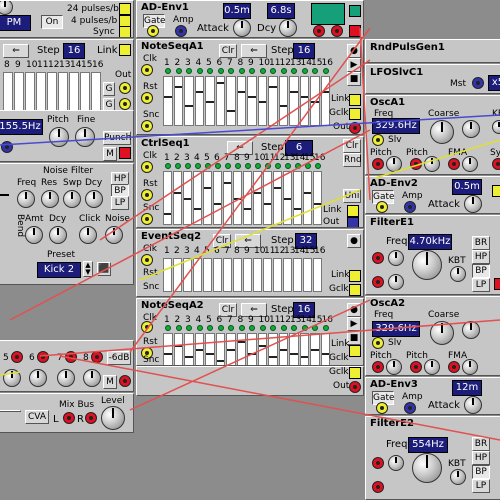 This screenshot has width=500, height=500. Describe the element at coordinates (21, 127) in the screenshot. I see `osc-freq-display: 155.5Hz` at that location.